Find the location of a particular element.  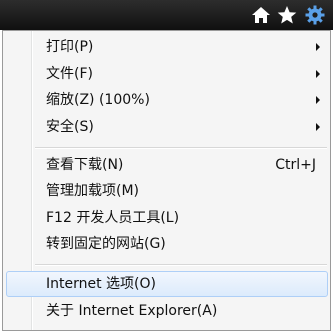

menu-item-label: 文件(F) is located at coordinates (69, 74).